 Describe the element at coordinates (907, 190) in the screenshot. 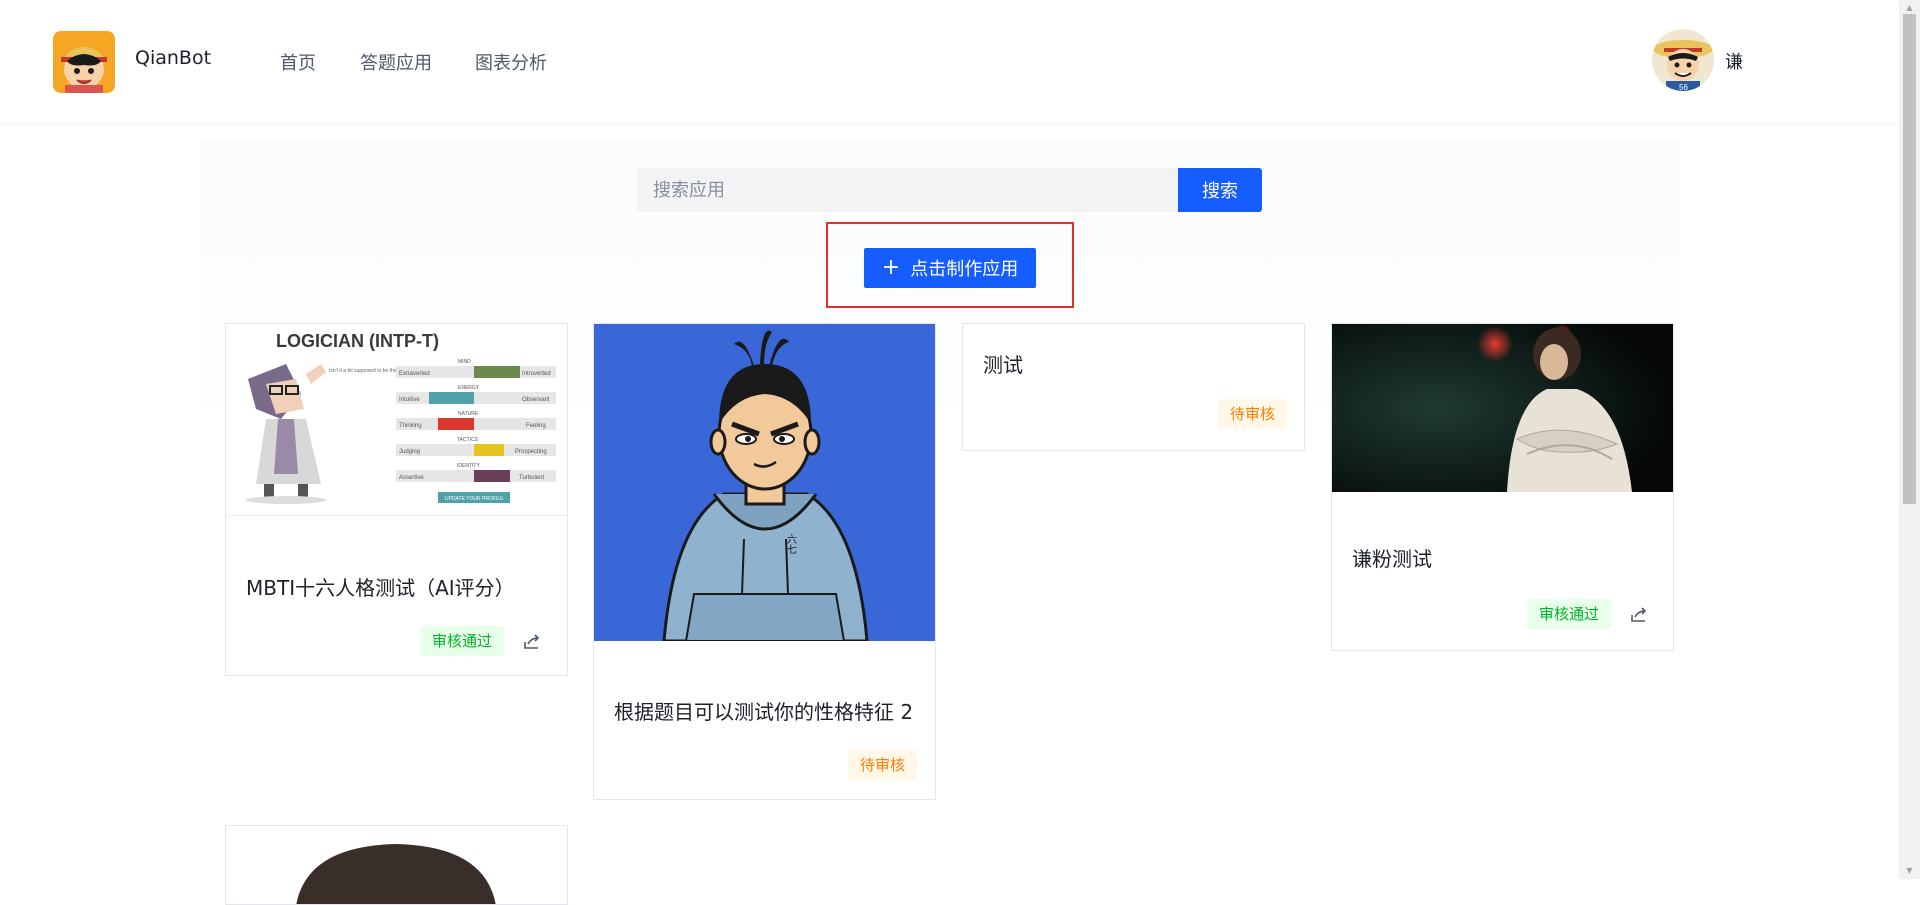

I see `search-input` at that location.